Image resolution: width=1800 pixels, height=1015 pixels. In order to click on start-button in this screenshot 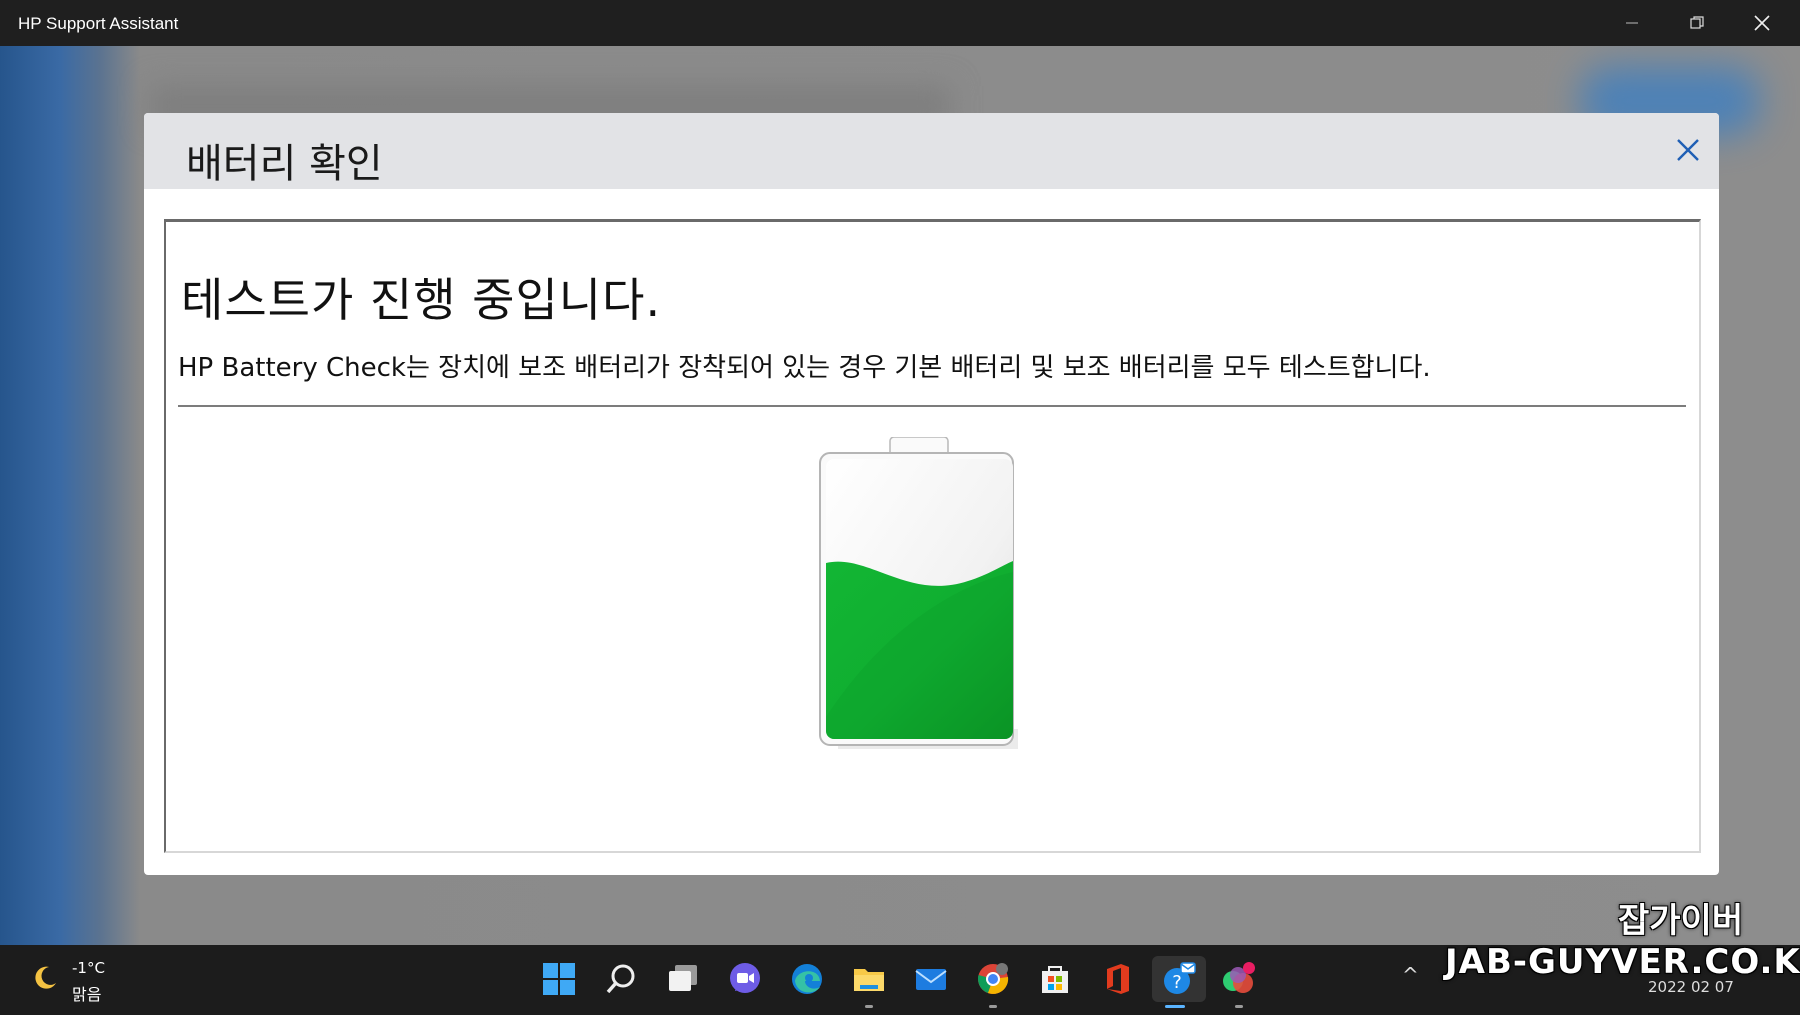, I will do `click(559, 979)`.